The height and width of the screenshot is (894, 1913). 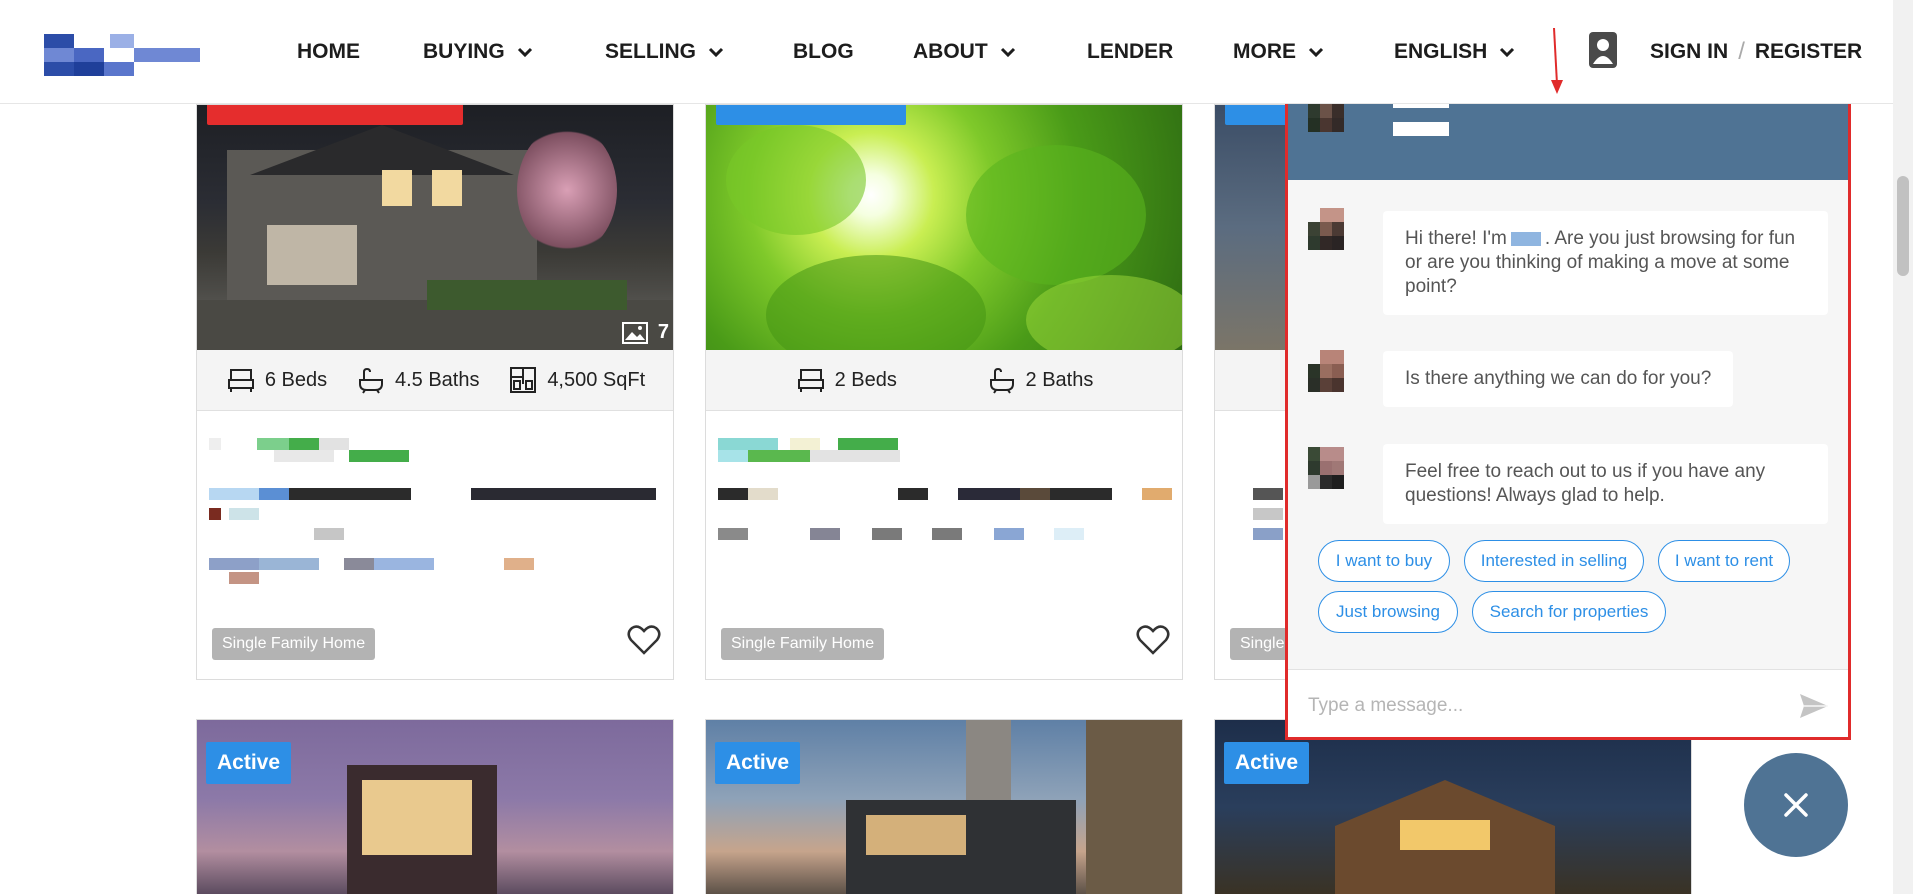 I want to click on photo-count-value: 7, so click(x=663, y=332).